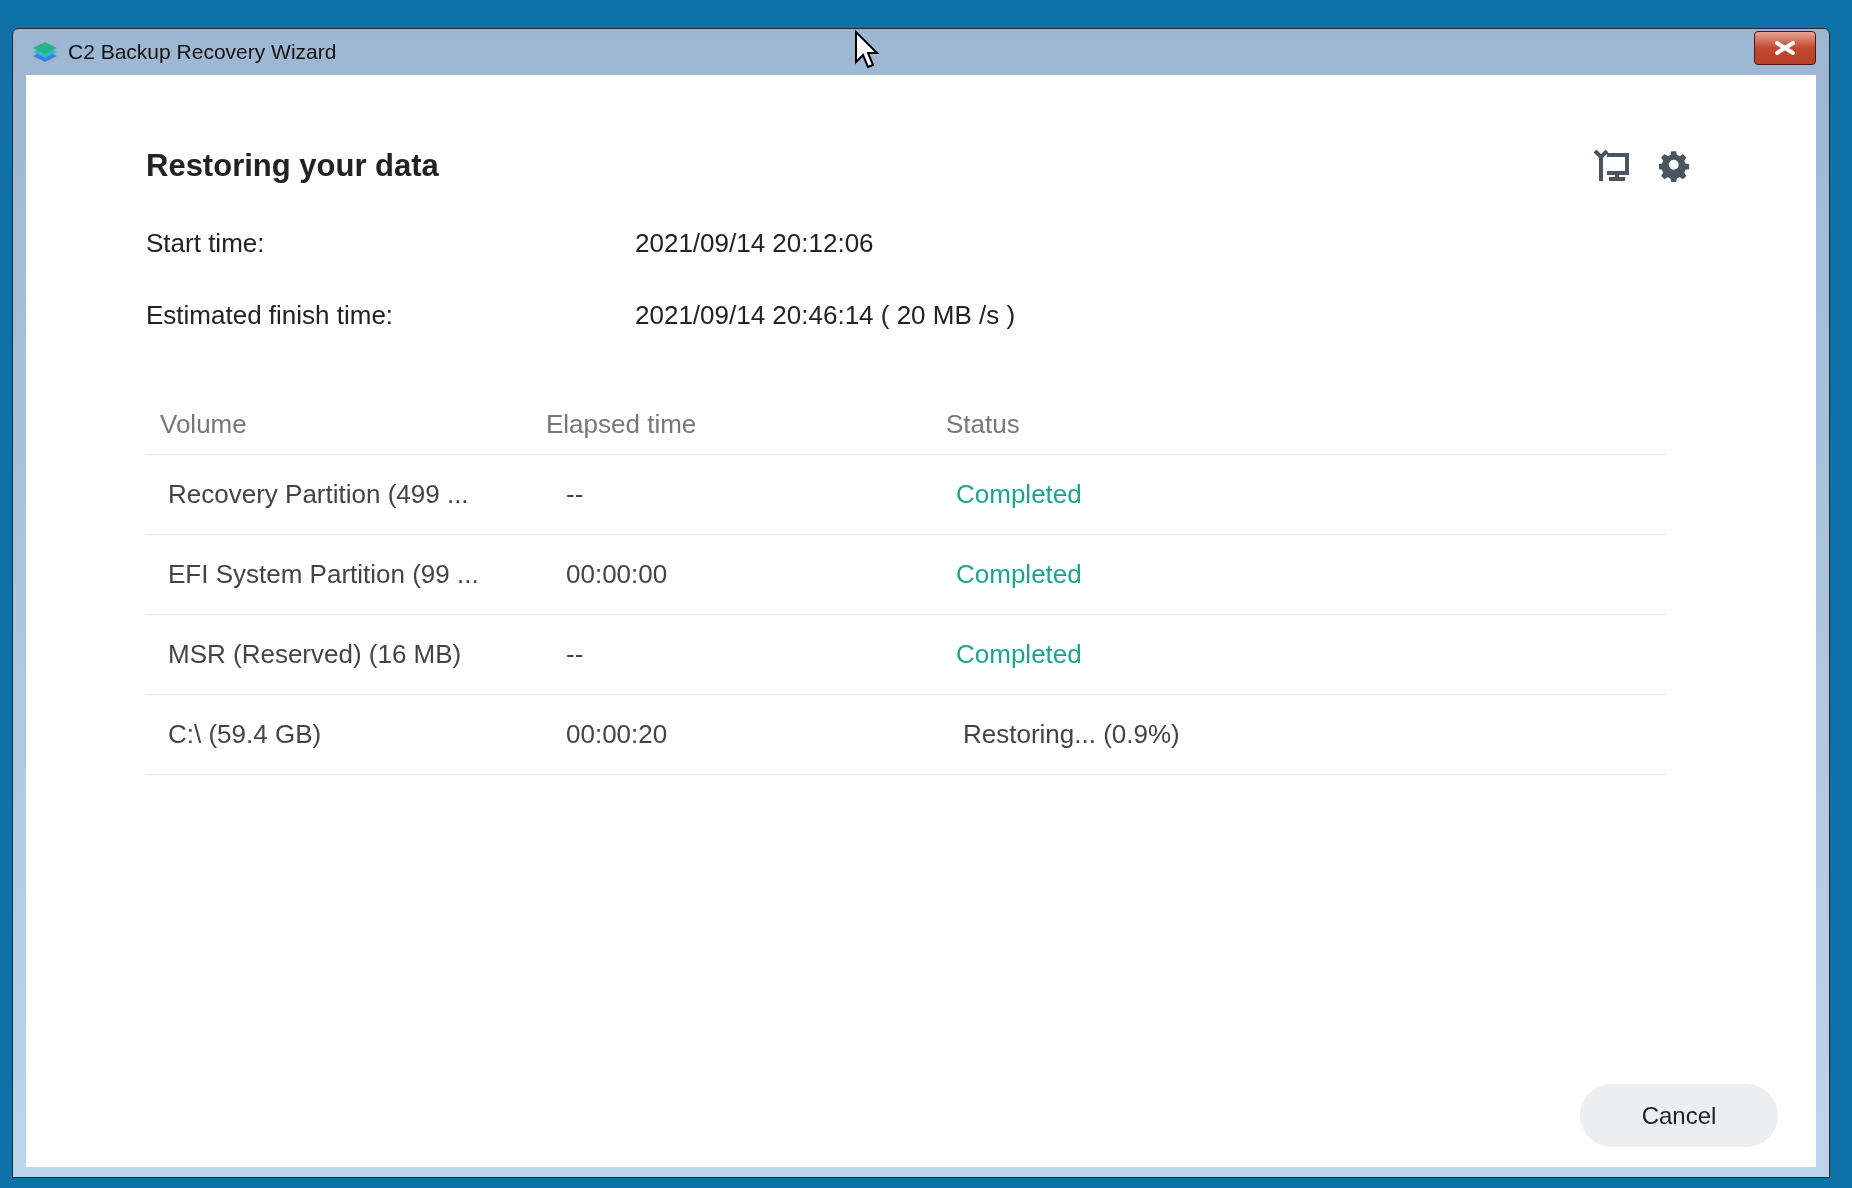 This screenshot has width=1852, height=1188. I want to click on info-label: Start time:, so click(206, 243).